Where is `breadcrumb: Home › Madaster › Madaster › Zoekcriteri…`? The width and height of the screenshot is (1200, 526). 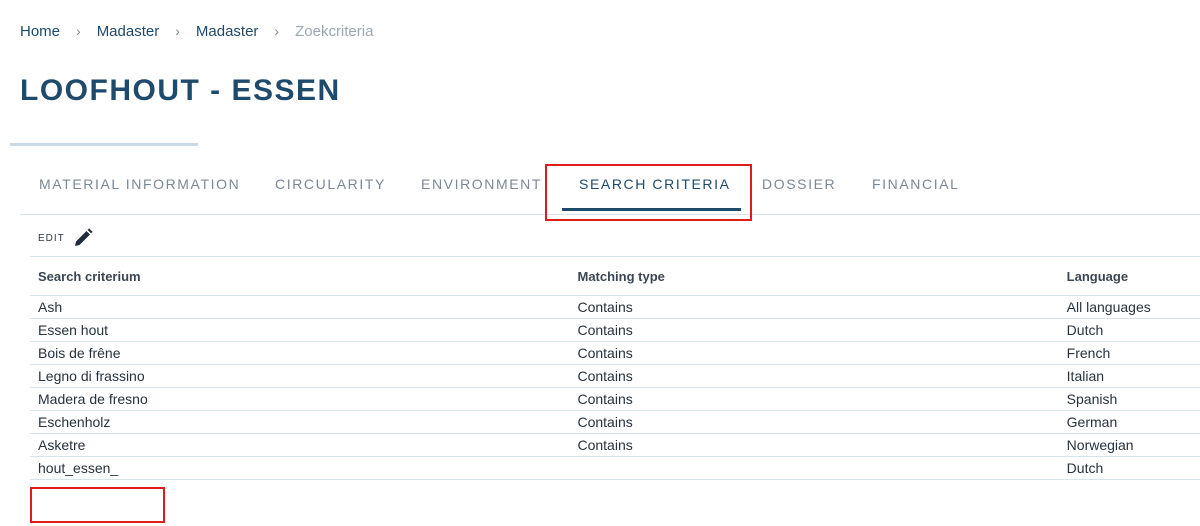 breadcrumb: Home › Madaster › Madaster › Zoekcriteri… is located at coordinates (196, 31).